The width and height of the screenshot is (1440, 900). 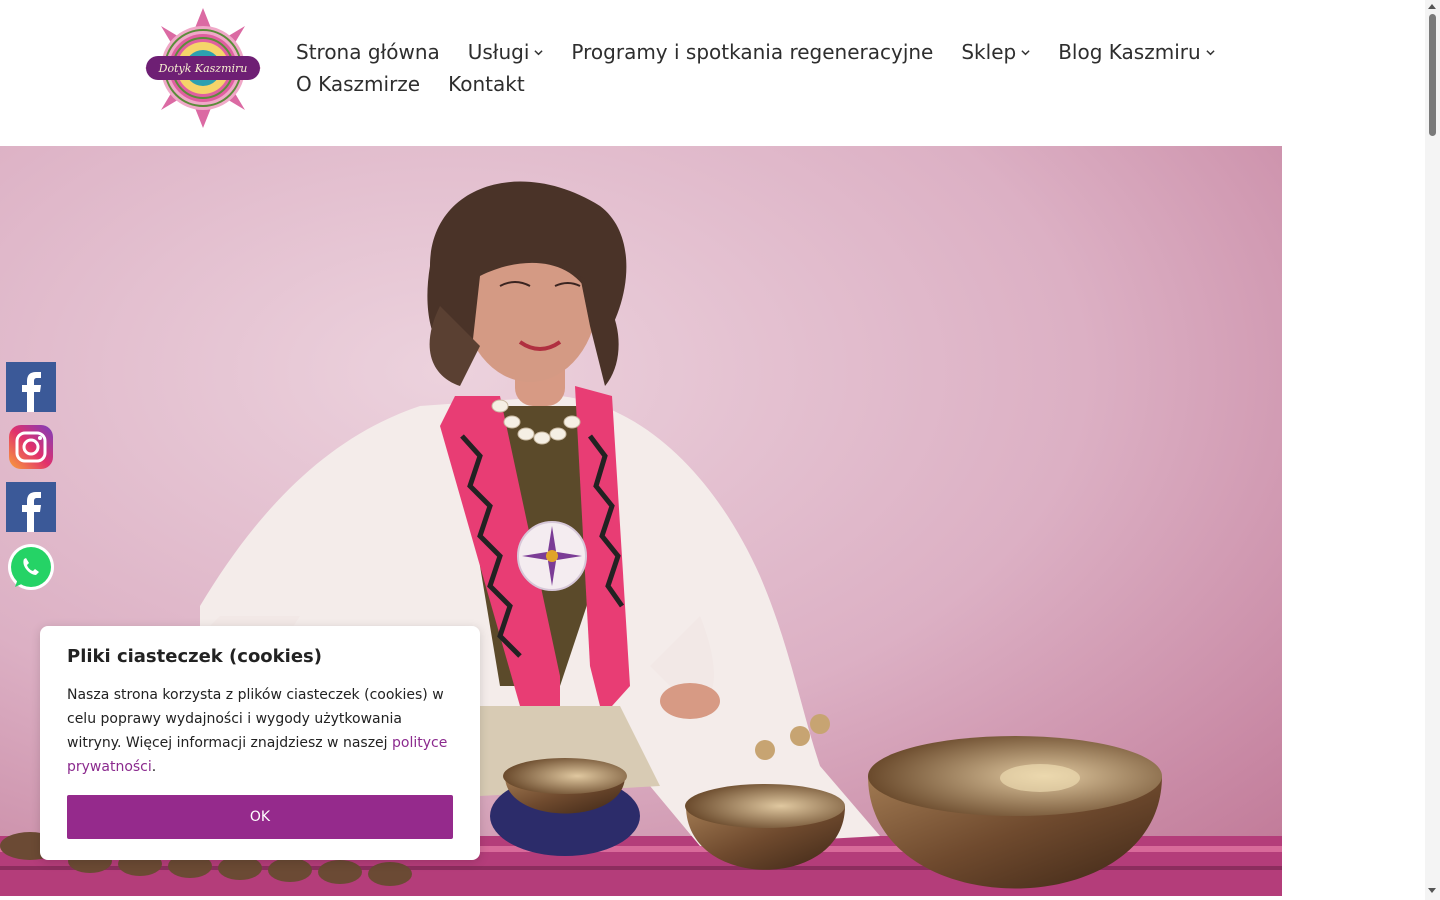 I want to click on nav-row-2: O Kaszmirze Kontakt, so click(x=776, y=84).